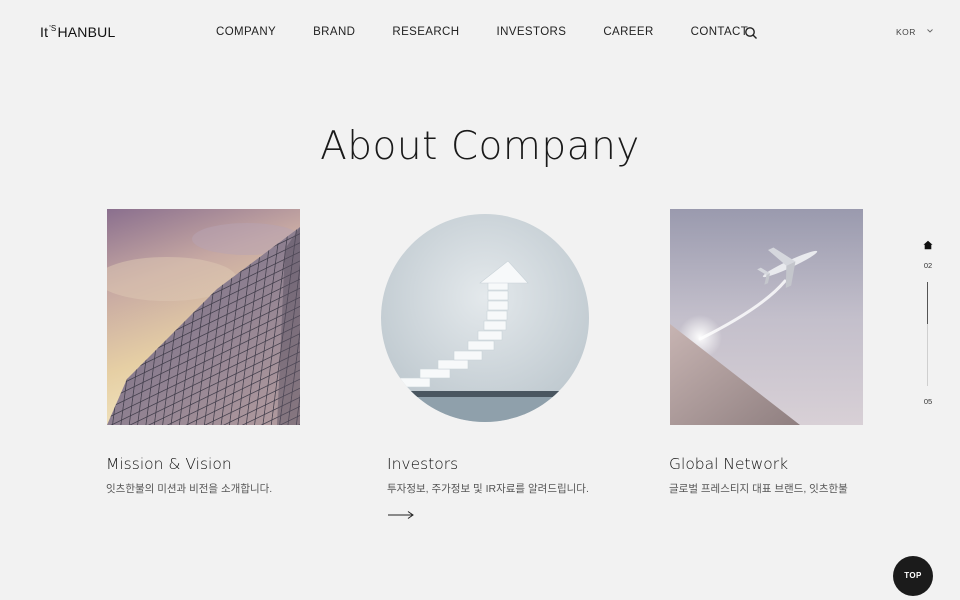 The width and height of the screenshot is (960, 600). What do you see at coordinates (531, 33) in the screenshot?
I see `nav-investors: INVESTORS` at bounding box center [531, 33].